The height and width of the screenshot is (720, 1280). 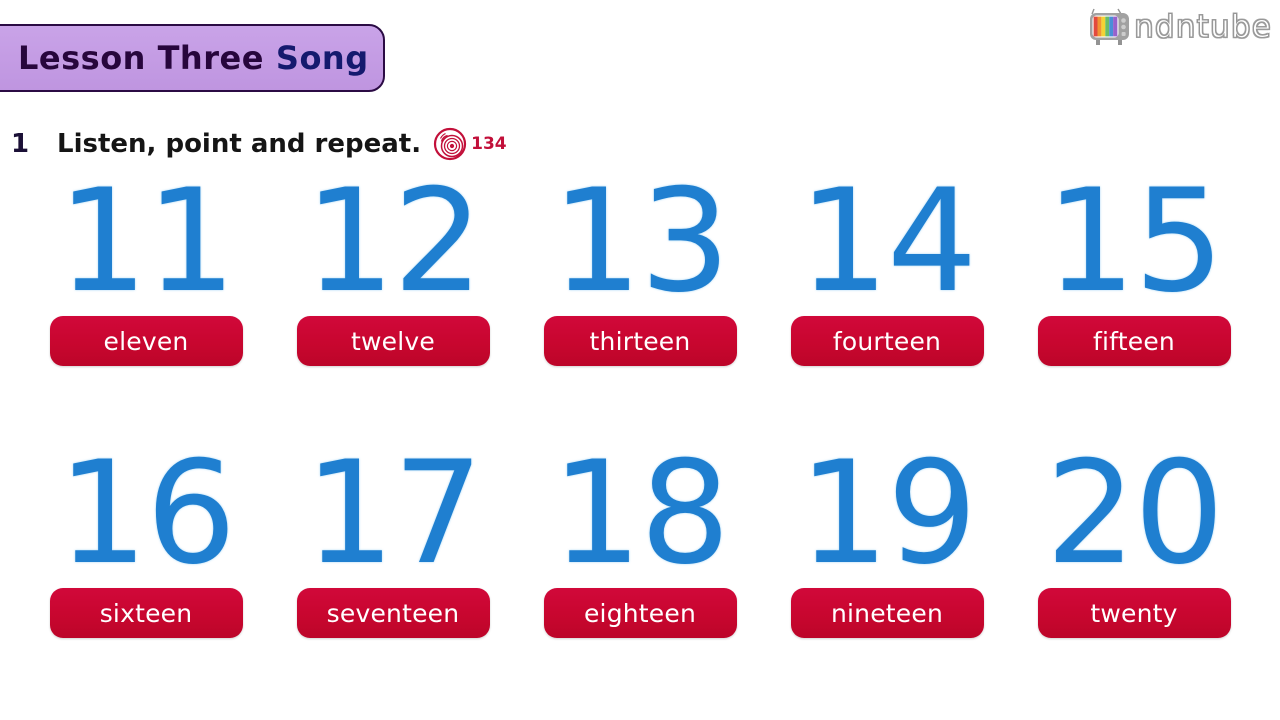 What do you see at coordinates (641, 513) in the screenshot?
I see `number-digit: 18` at bounding box center [641, 513].